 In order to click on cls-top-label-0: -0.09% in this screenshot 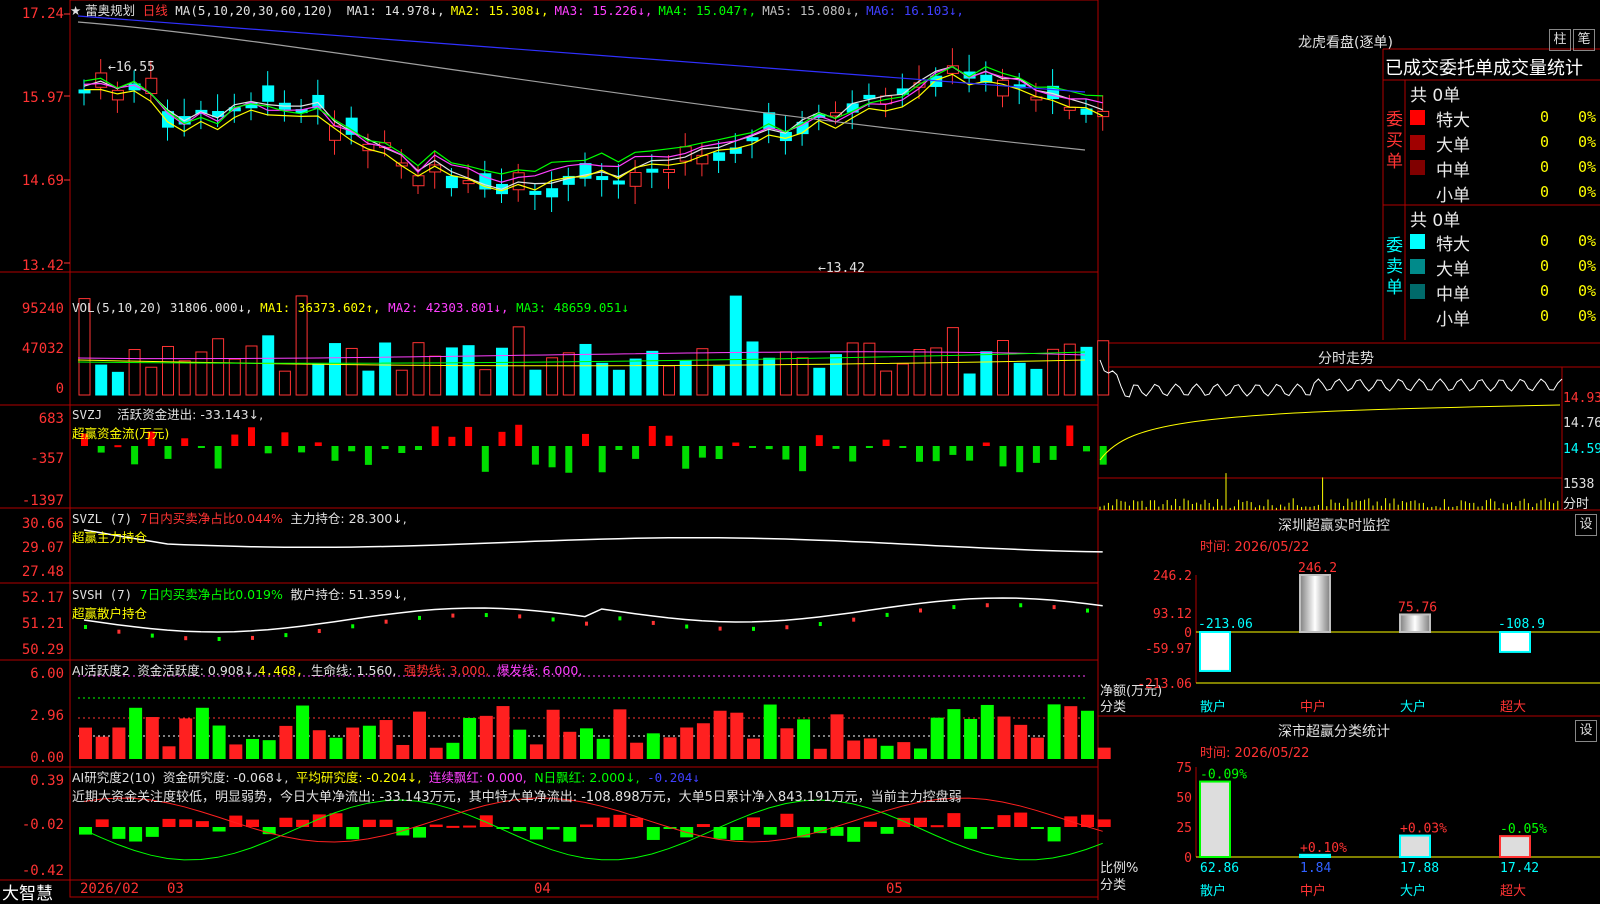, I will do `click(1223, 775)`.